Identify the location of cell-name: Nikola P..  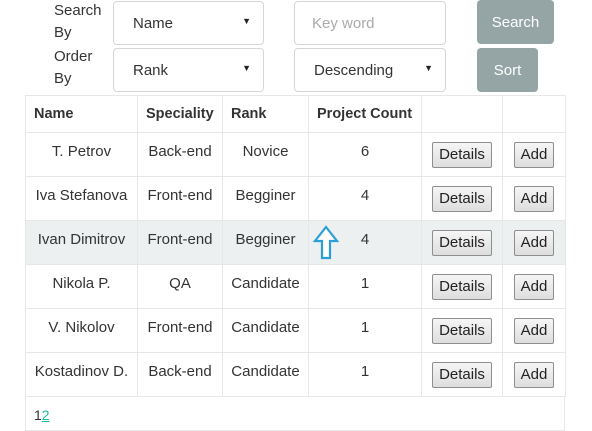
(81, 286).